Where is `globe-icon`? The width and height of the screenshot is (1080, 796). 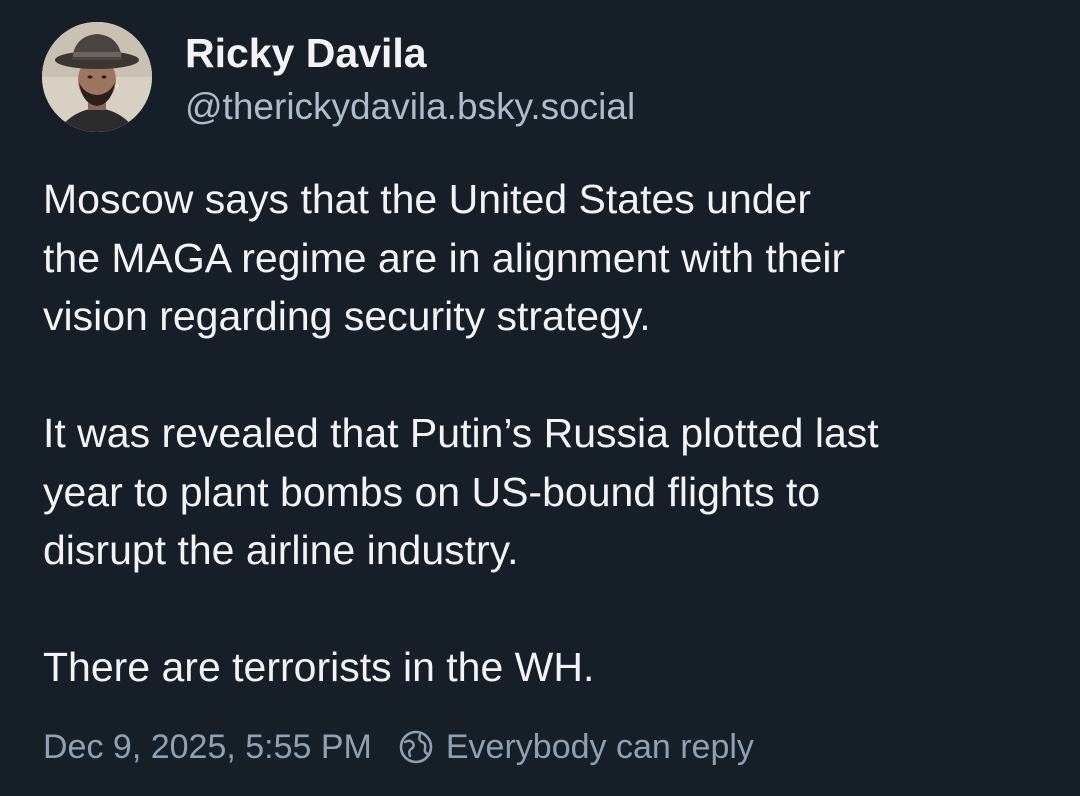 globe-icon is located at coordinates (416, 747).